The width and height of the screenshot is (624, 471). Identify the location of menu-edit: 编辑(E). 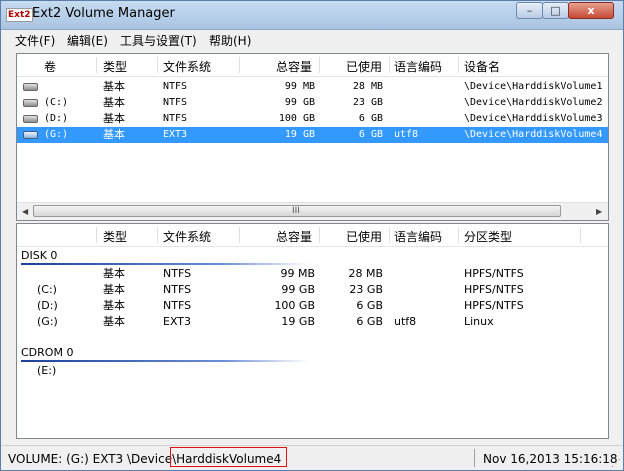
(87, 40).